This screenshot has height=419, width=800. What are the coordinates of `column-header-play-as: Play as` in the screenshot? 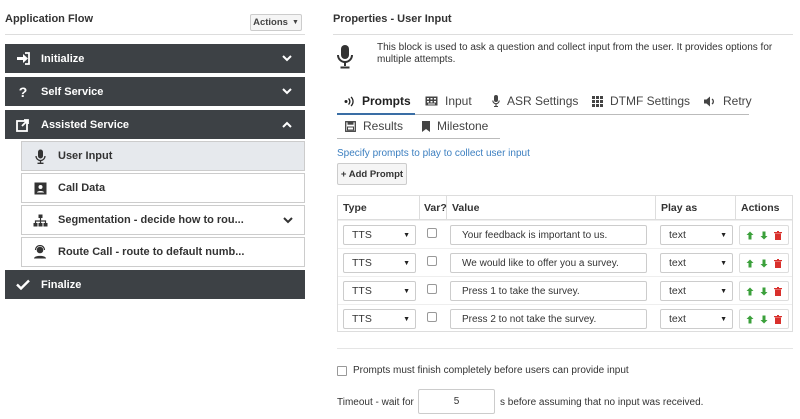 It's located at (696, 207).